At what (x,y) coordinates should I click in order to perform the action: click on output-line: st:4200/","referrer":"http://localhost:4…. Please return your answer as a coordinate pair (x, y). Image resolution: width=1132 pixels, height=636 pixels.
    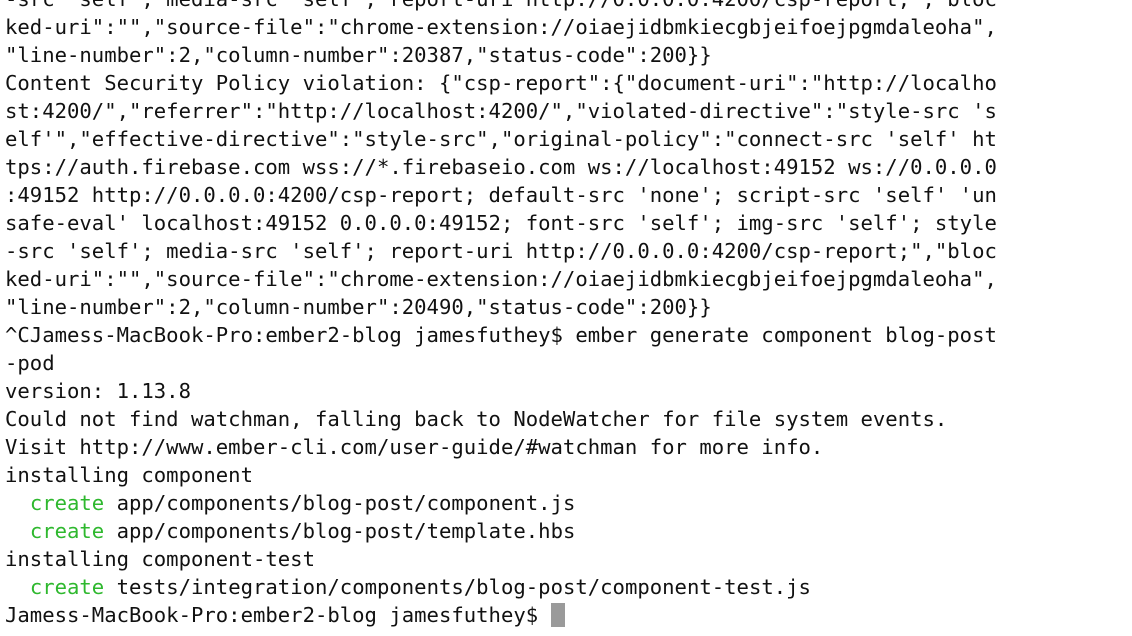
    Looking at the image, I should click on (501, 111).